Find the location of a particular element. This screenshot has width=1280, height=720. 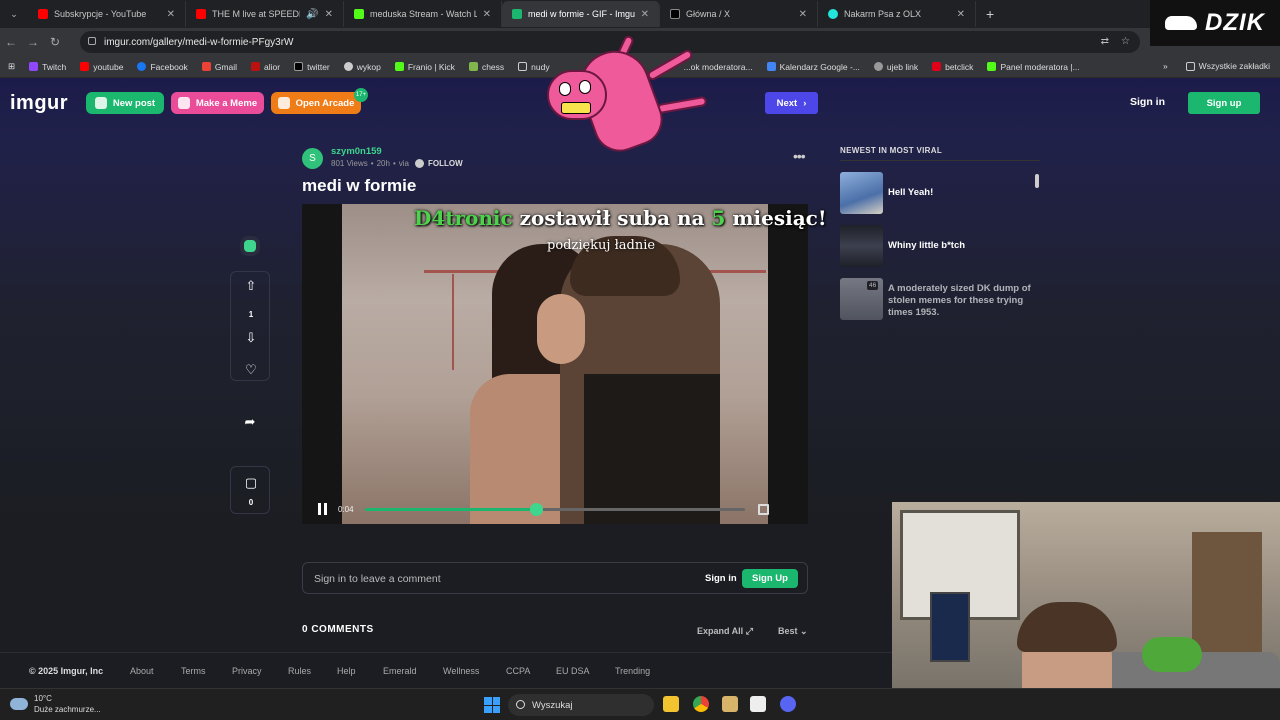

youtube-icon is located at coordinates (85, 66).